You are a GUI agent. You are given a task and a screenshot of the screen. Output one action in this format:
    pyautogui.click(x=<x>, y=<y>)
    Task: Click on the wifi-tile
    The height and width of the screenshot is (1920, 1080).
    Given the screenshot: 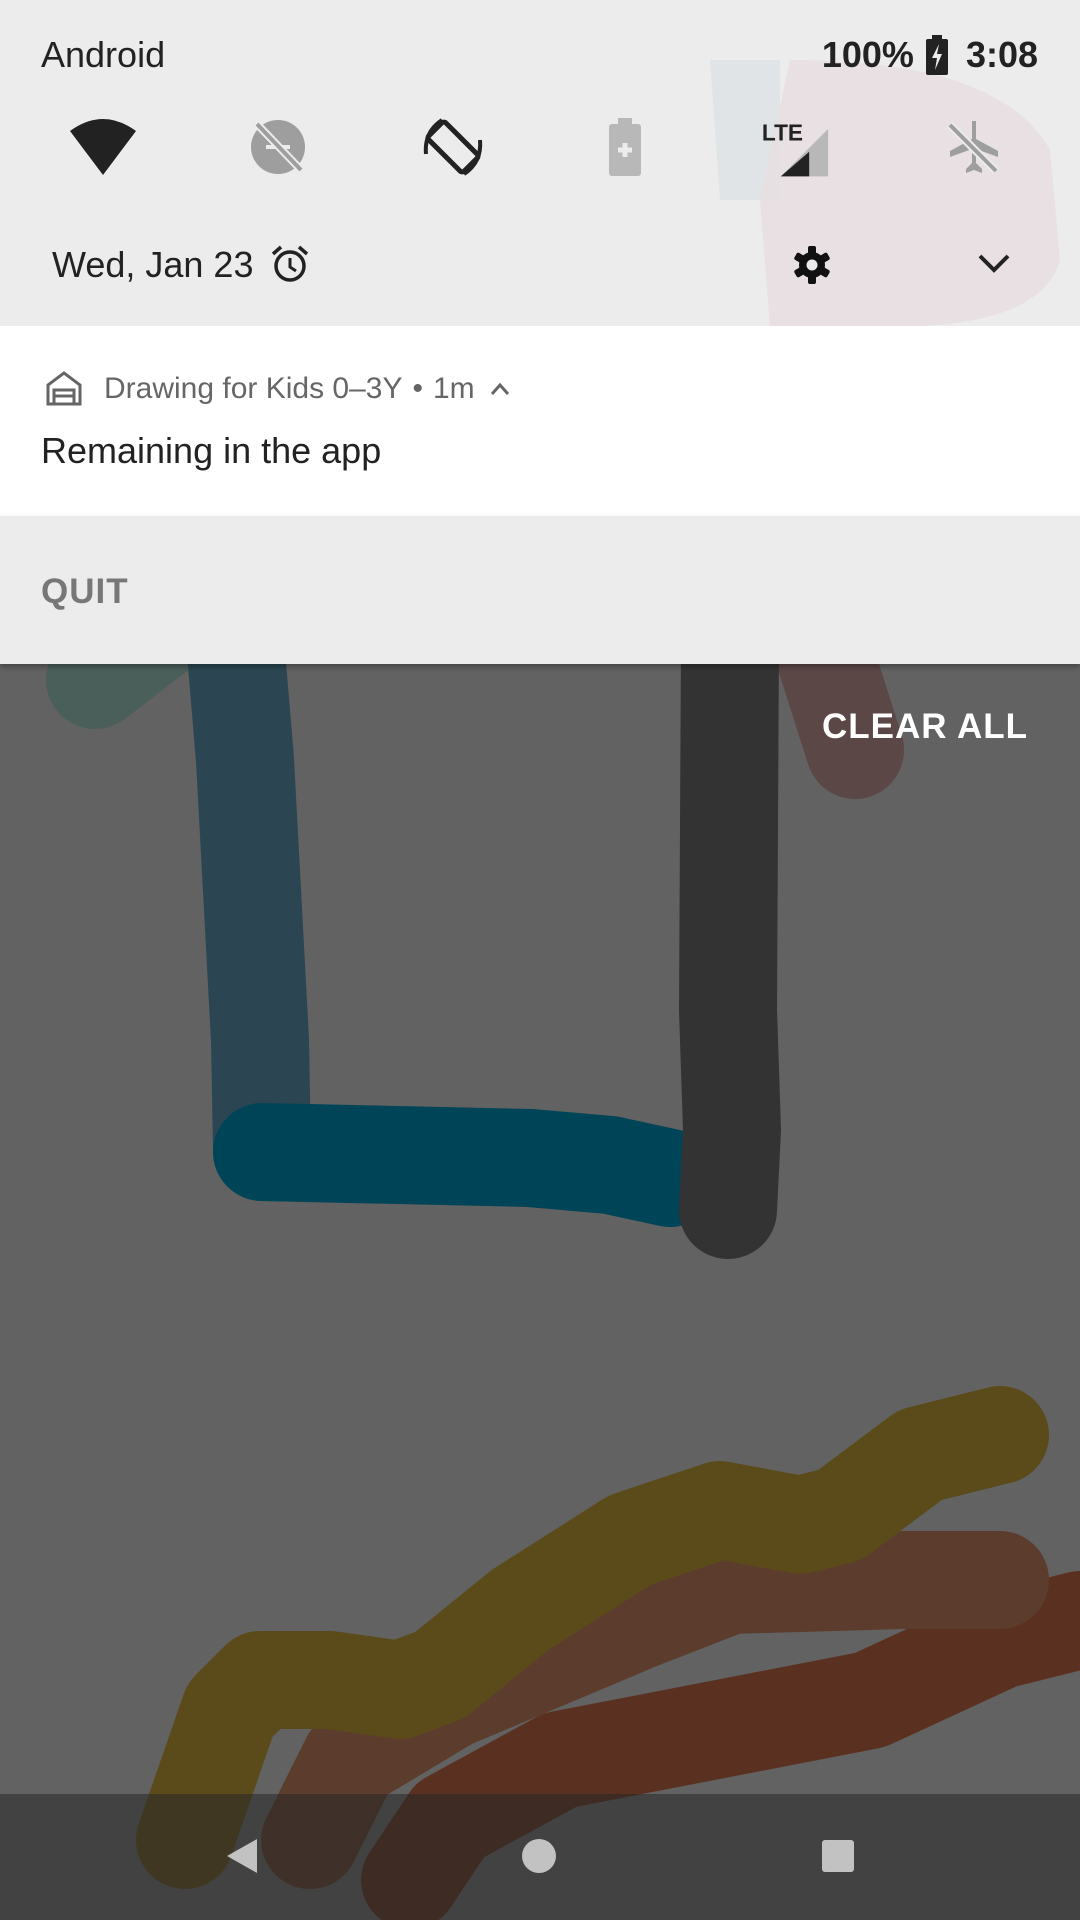 What is the action you would take?
    pyautogui.click(x=103, y=147)
    